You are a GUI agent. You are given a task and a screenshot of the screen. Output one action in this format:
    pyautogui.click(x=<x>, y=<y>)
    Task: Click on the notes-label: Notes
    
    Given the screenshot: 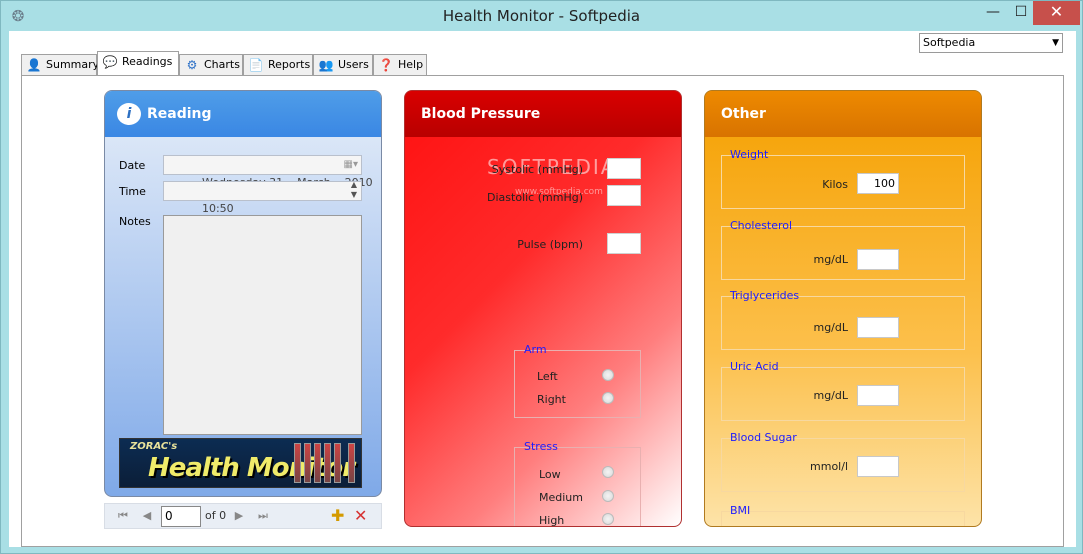 What is the action you would take?
    pyautogui.click(x=135, y=221)
    